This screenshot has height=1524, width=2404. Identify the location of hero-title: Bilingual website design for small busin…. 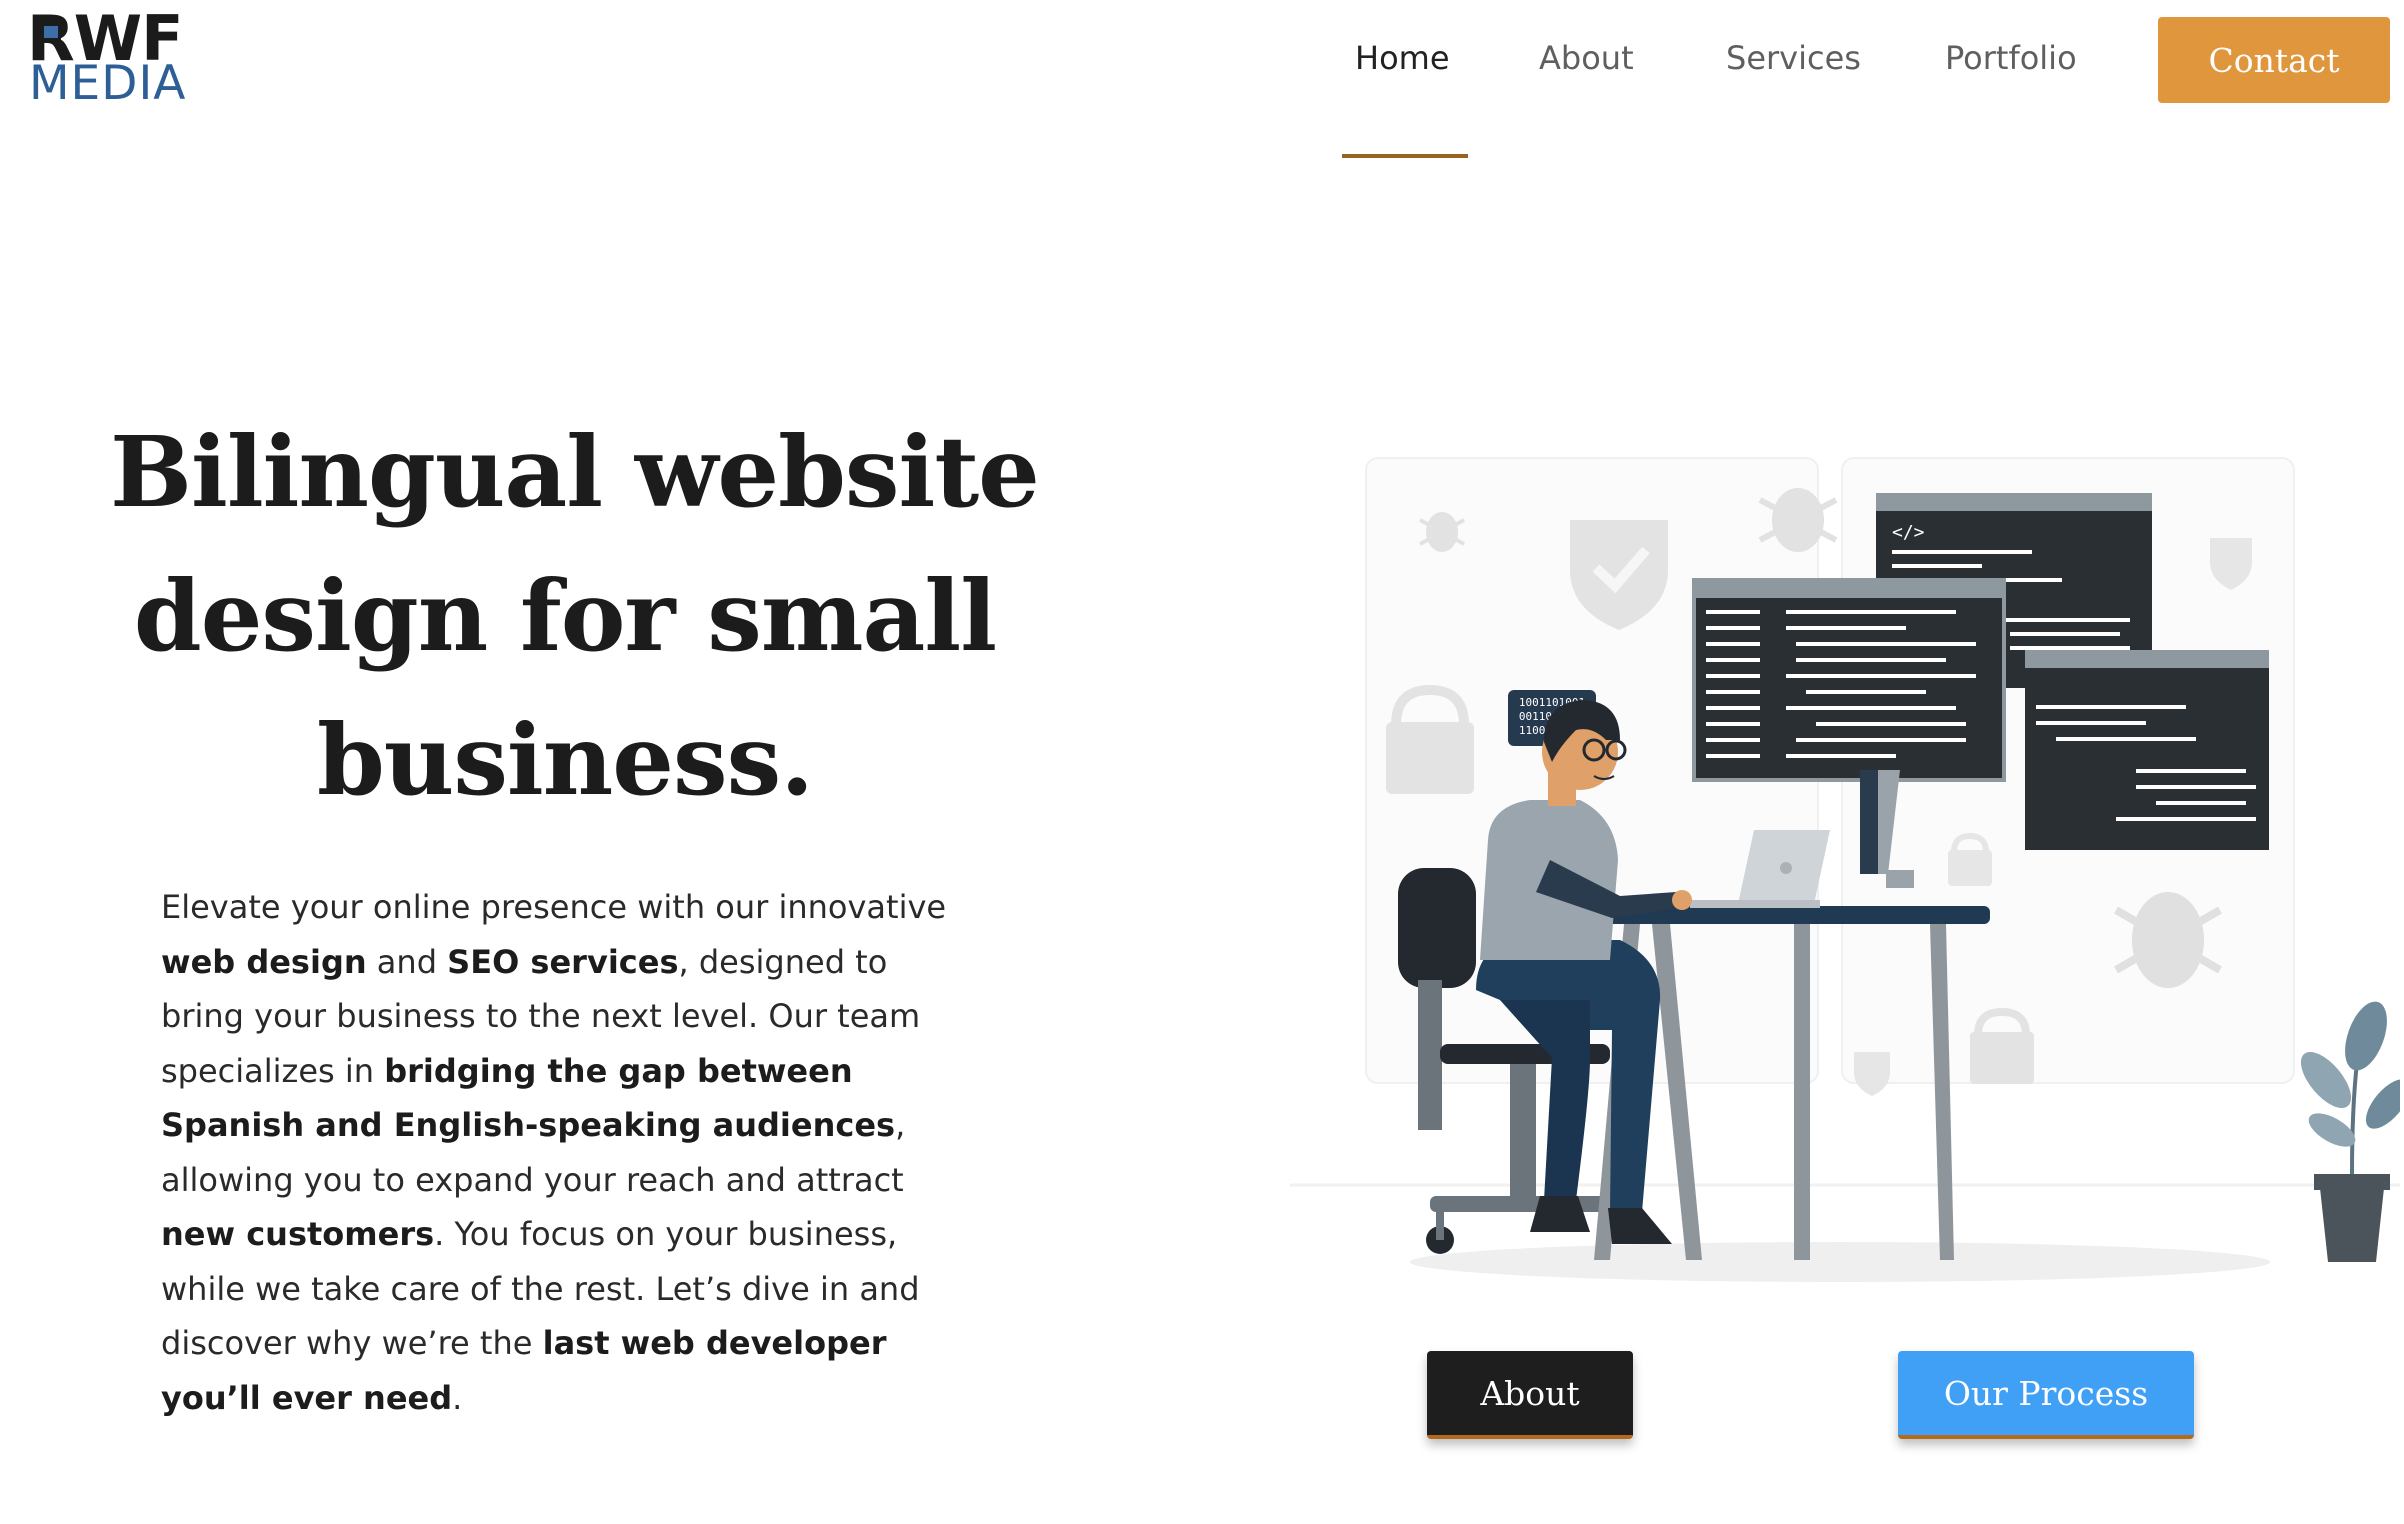
(575, 616).